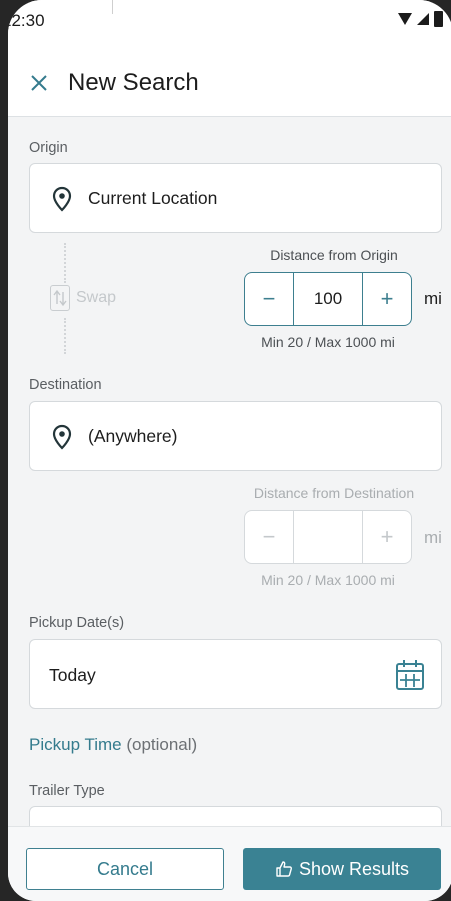  Describe the element at coordinates (284, 869) in the screenshot. I see `thumbs-up-icon` at that location.